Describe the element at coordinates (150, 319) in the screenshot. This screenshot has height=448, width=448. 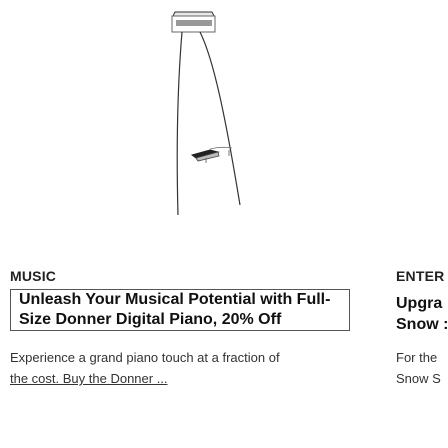
I see `headline-line: Size Donner Digital Piano, 20% Off` at that location.